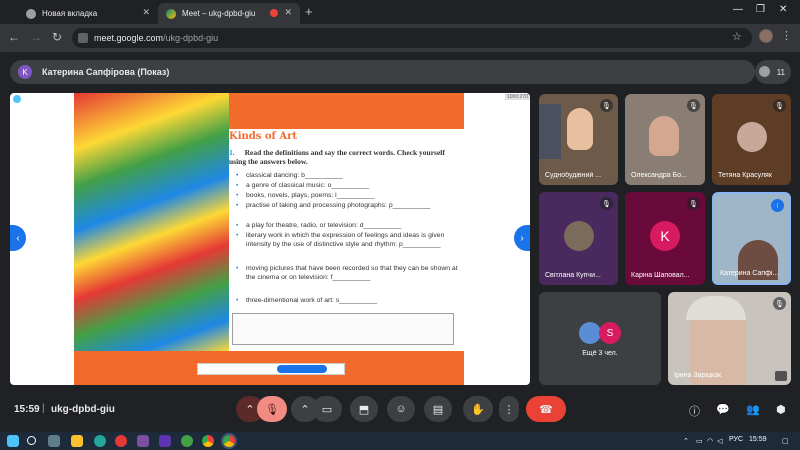 This screenshot has width=800, height=450. What do you see at coordinates (753, 409) in the screenshot?
I see `people-icon: 👥` at bounding box center [753, 409].